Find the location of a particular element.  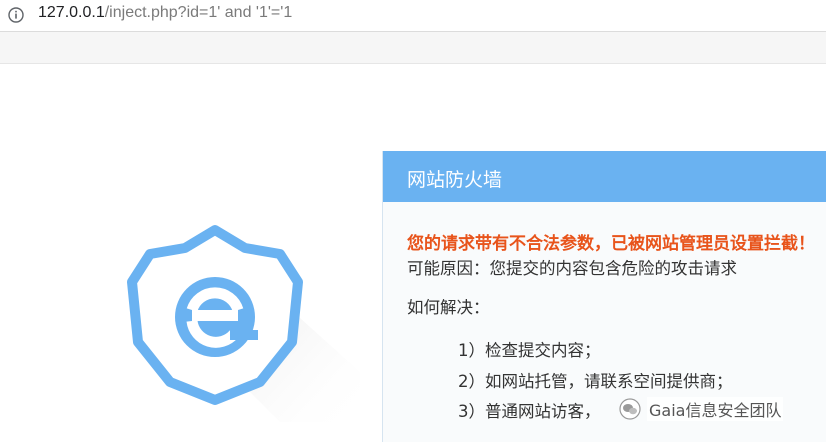

shield-logo-icon is located at coordinates (243, 323).